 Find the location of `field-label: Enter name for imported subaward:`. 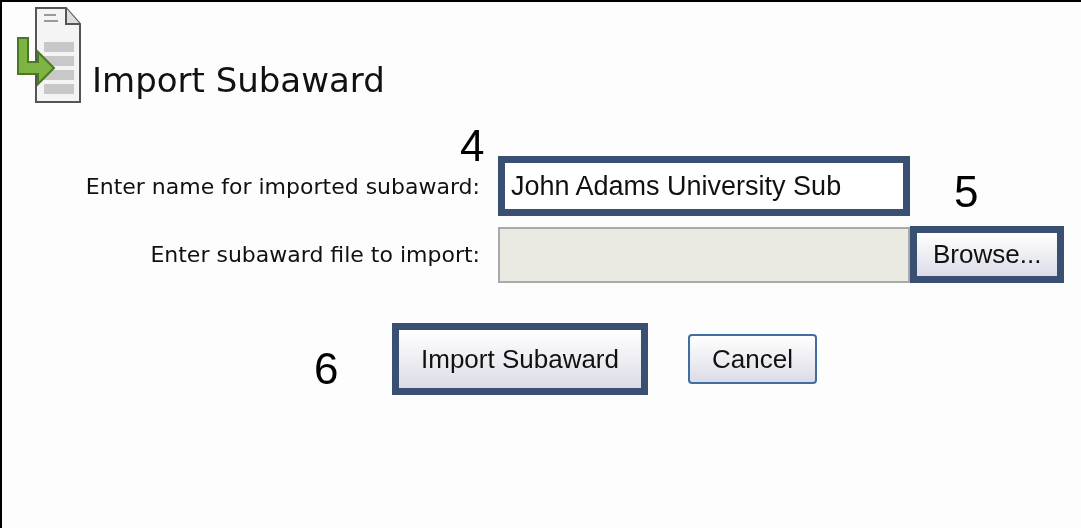

field-label: Enter name for imported subaward: is located at coordinates (282, 186).